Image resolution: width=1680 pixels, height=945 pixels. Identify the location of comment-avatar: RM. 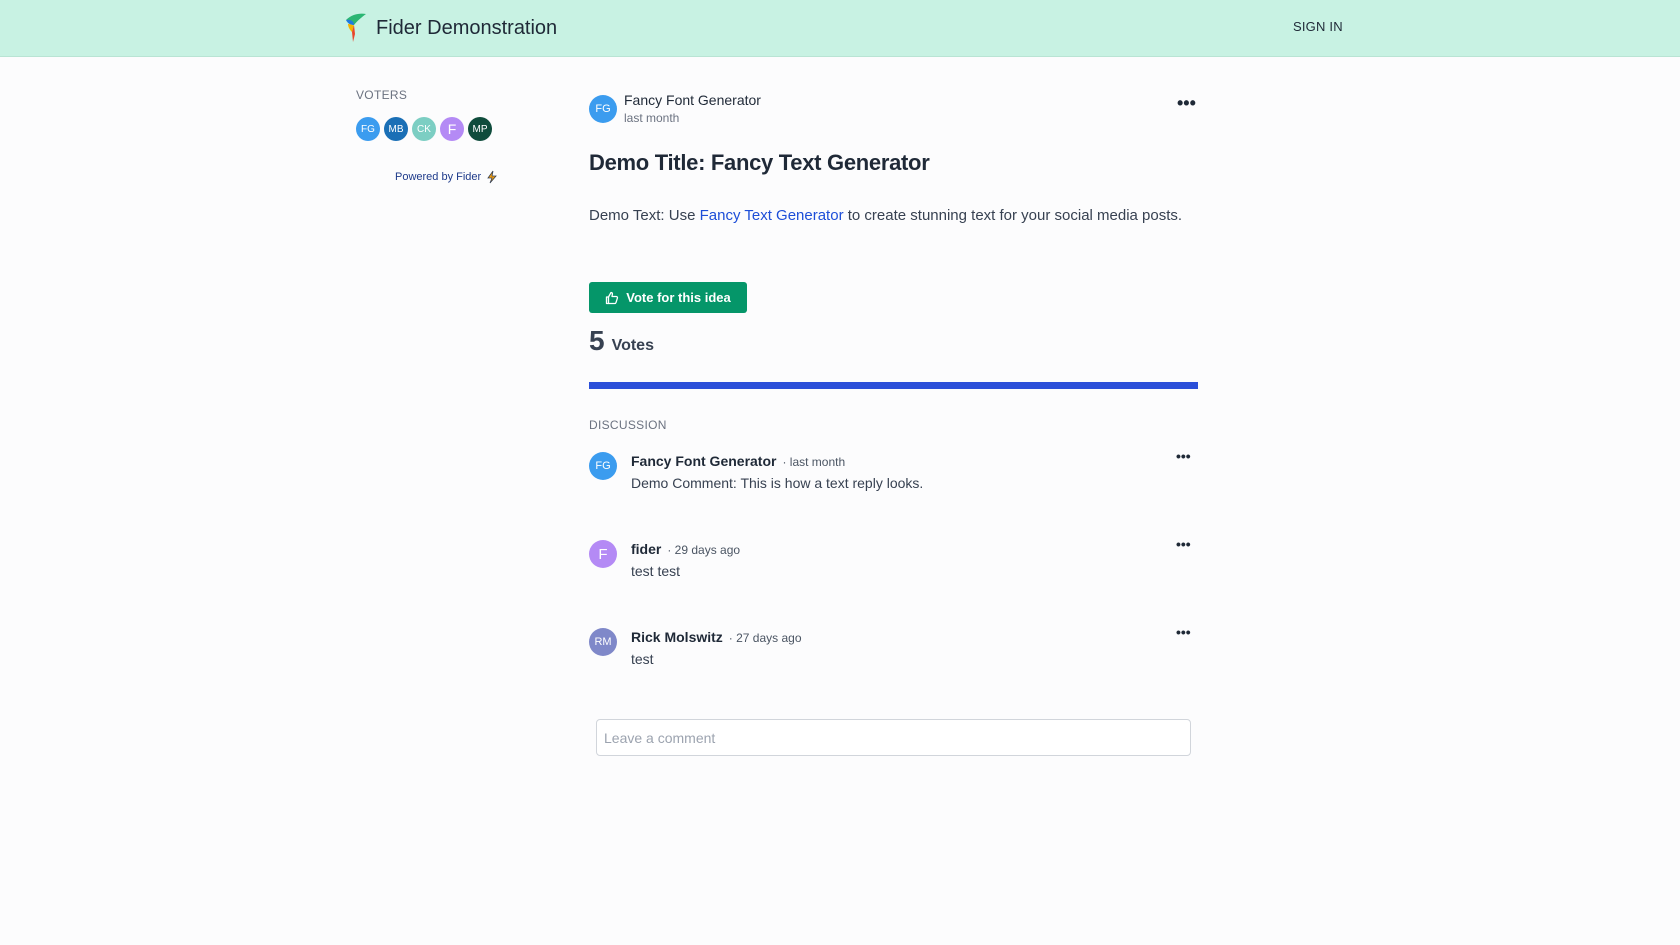
(603, 642).